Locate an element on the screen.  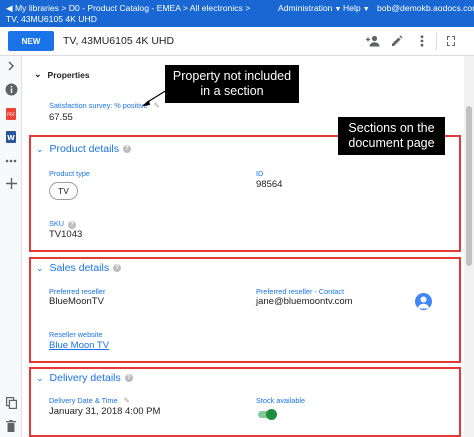
delivery-details-title: Delivery details is located at coordinates (85, 378).